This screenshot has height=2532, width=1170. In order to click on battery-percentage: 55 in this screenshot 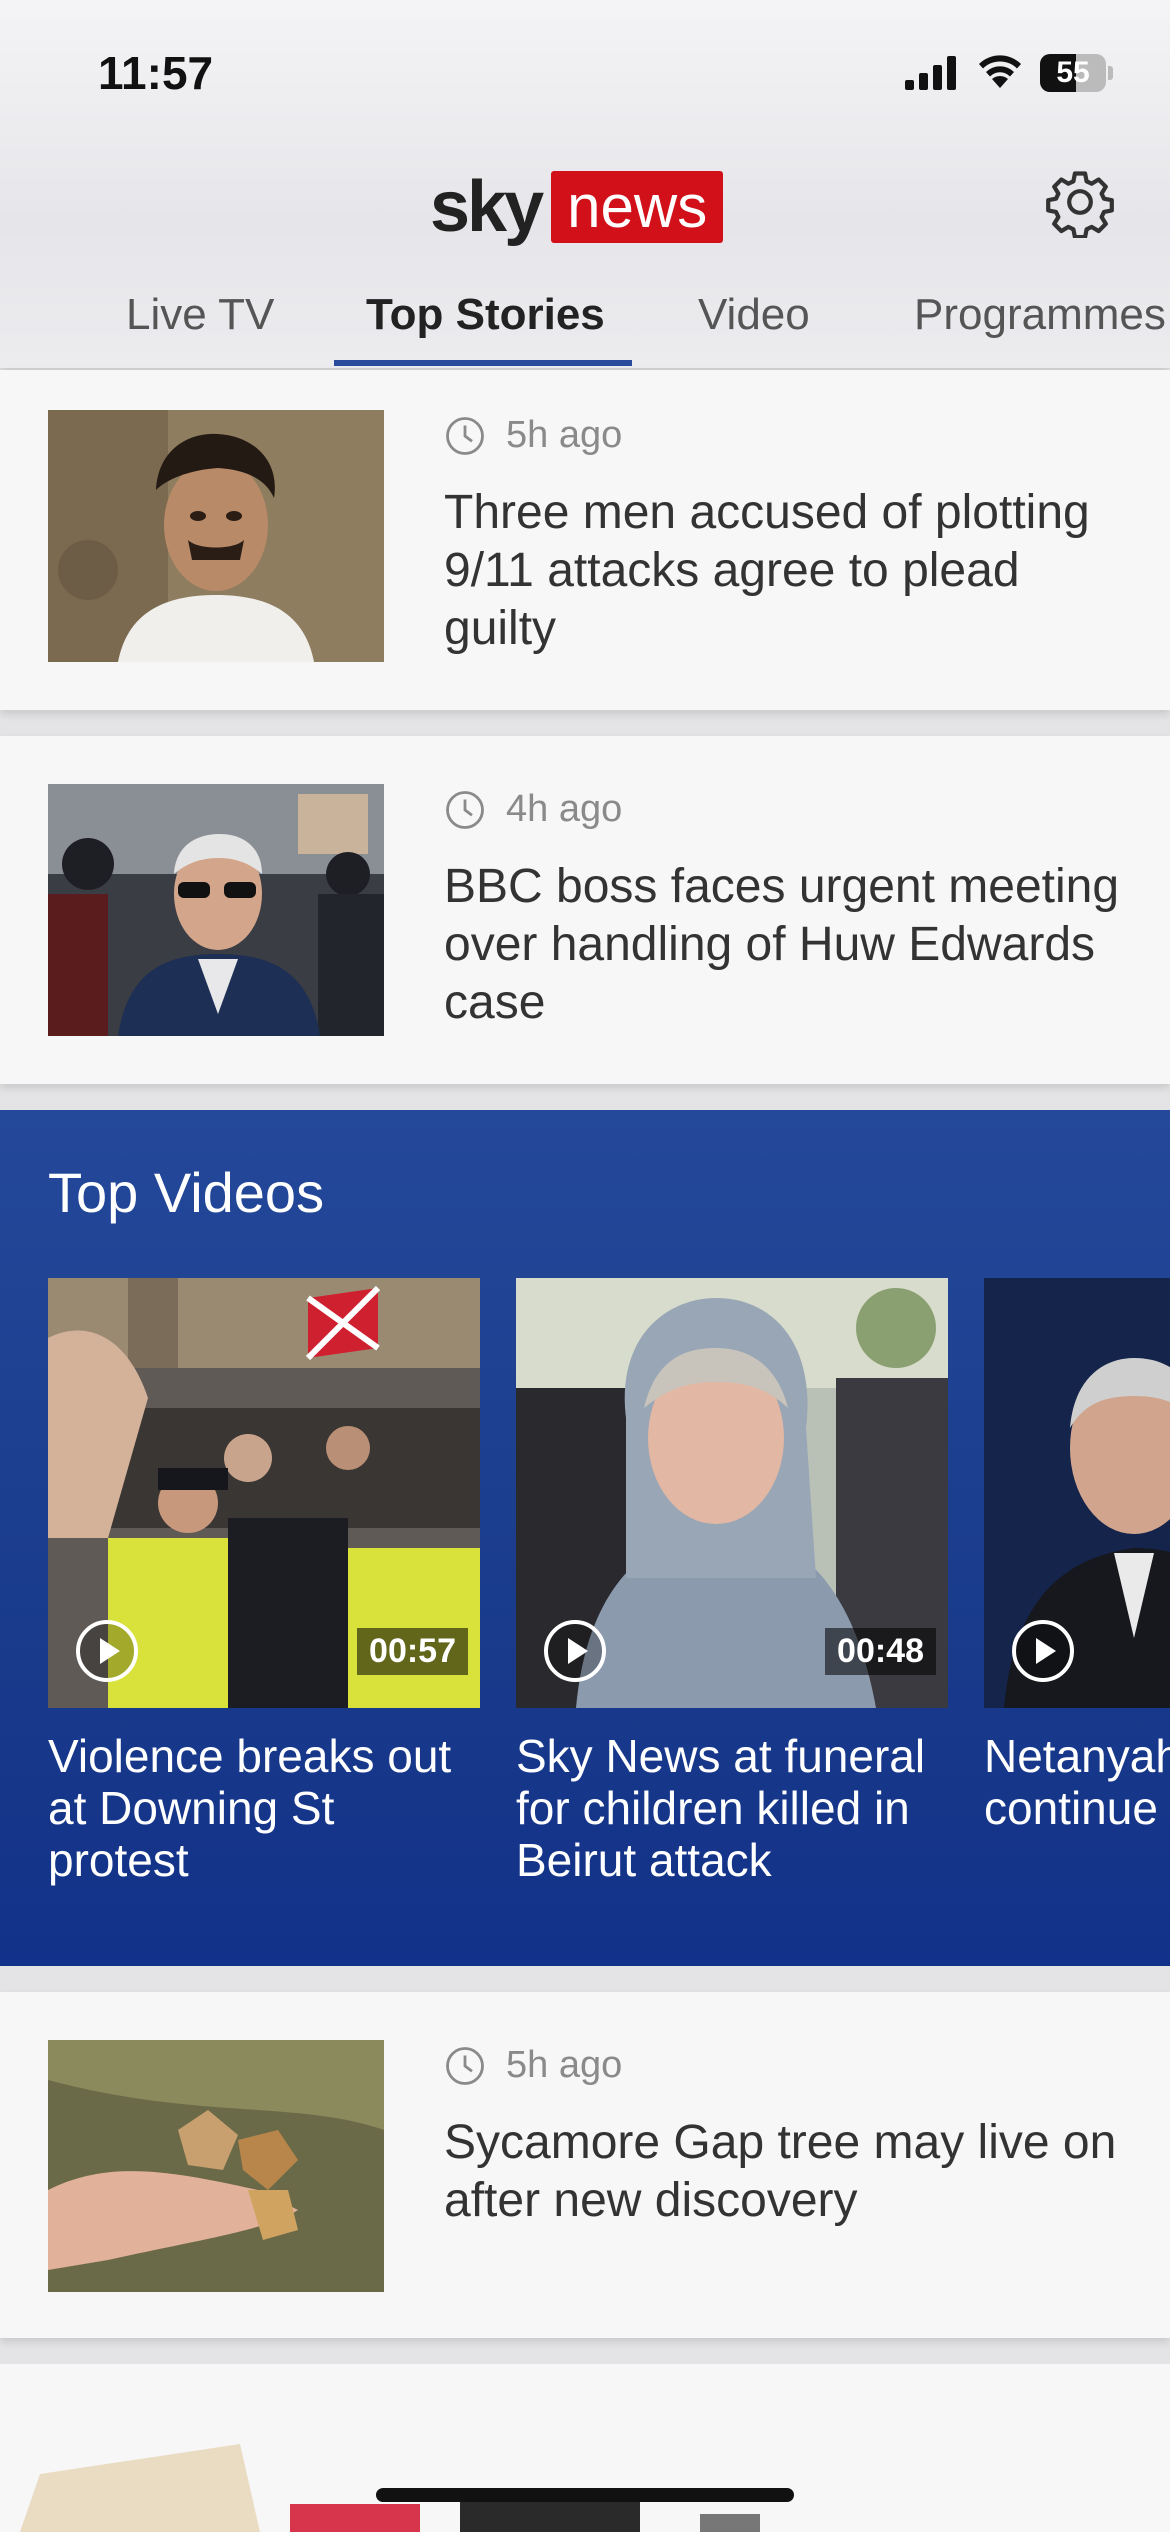, I will do `click(1073, 72)`.